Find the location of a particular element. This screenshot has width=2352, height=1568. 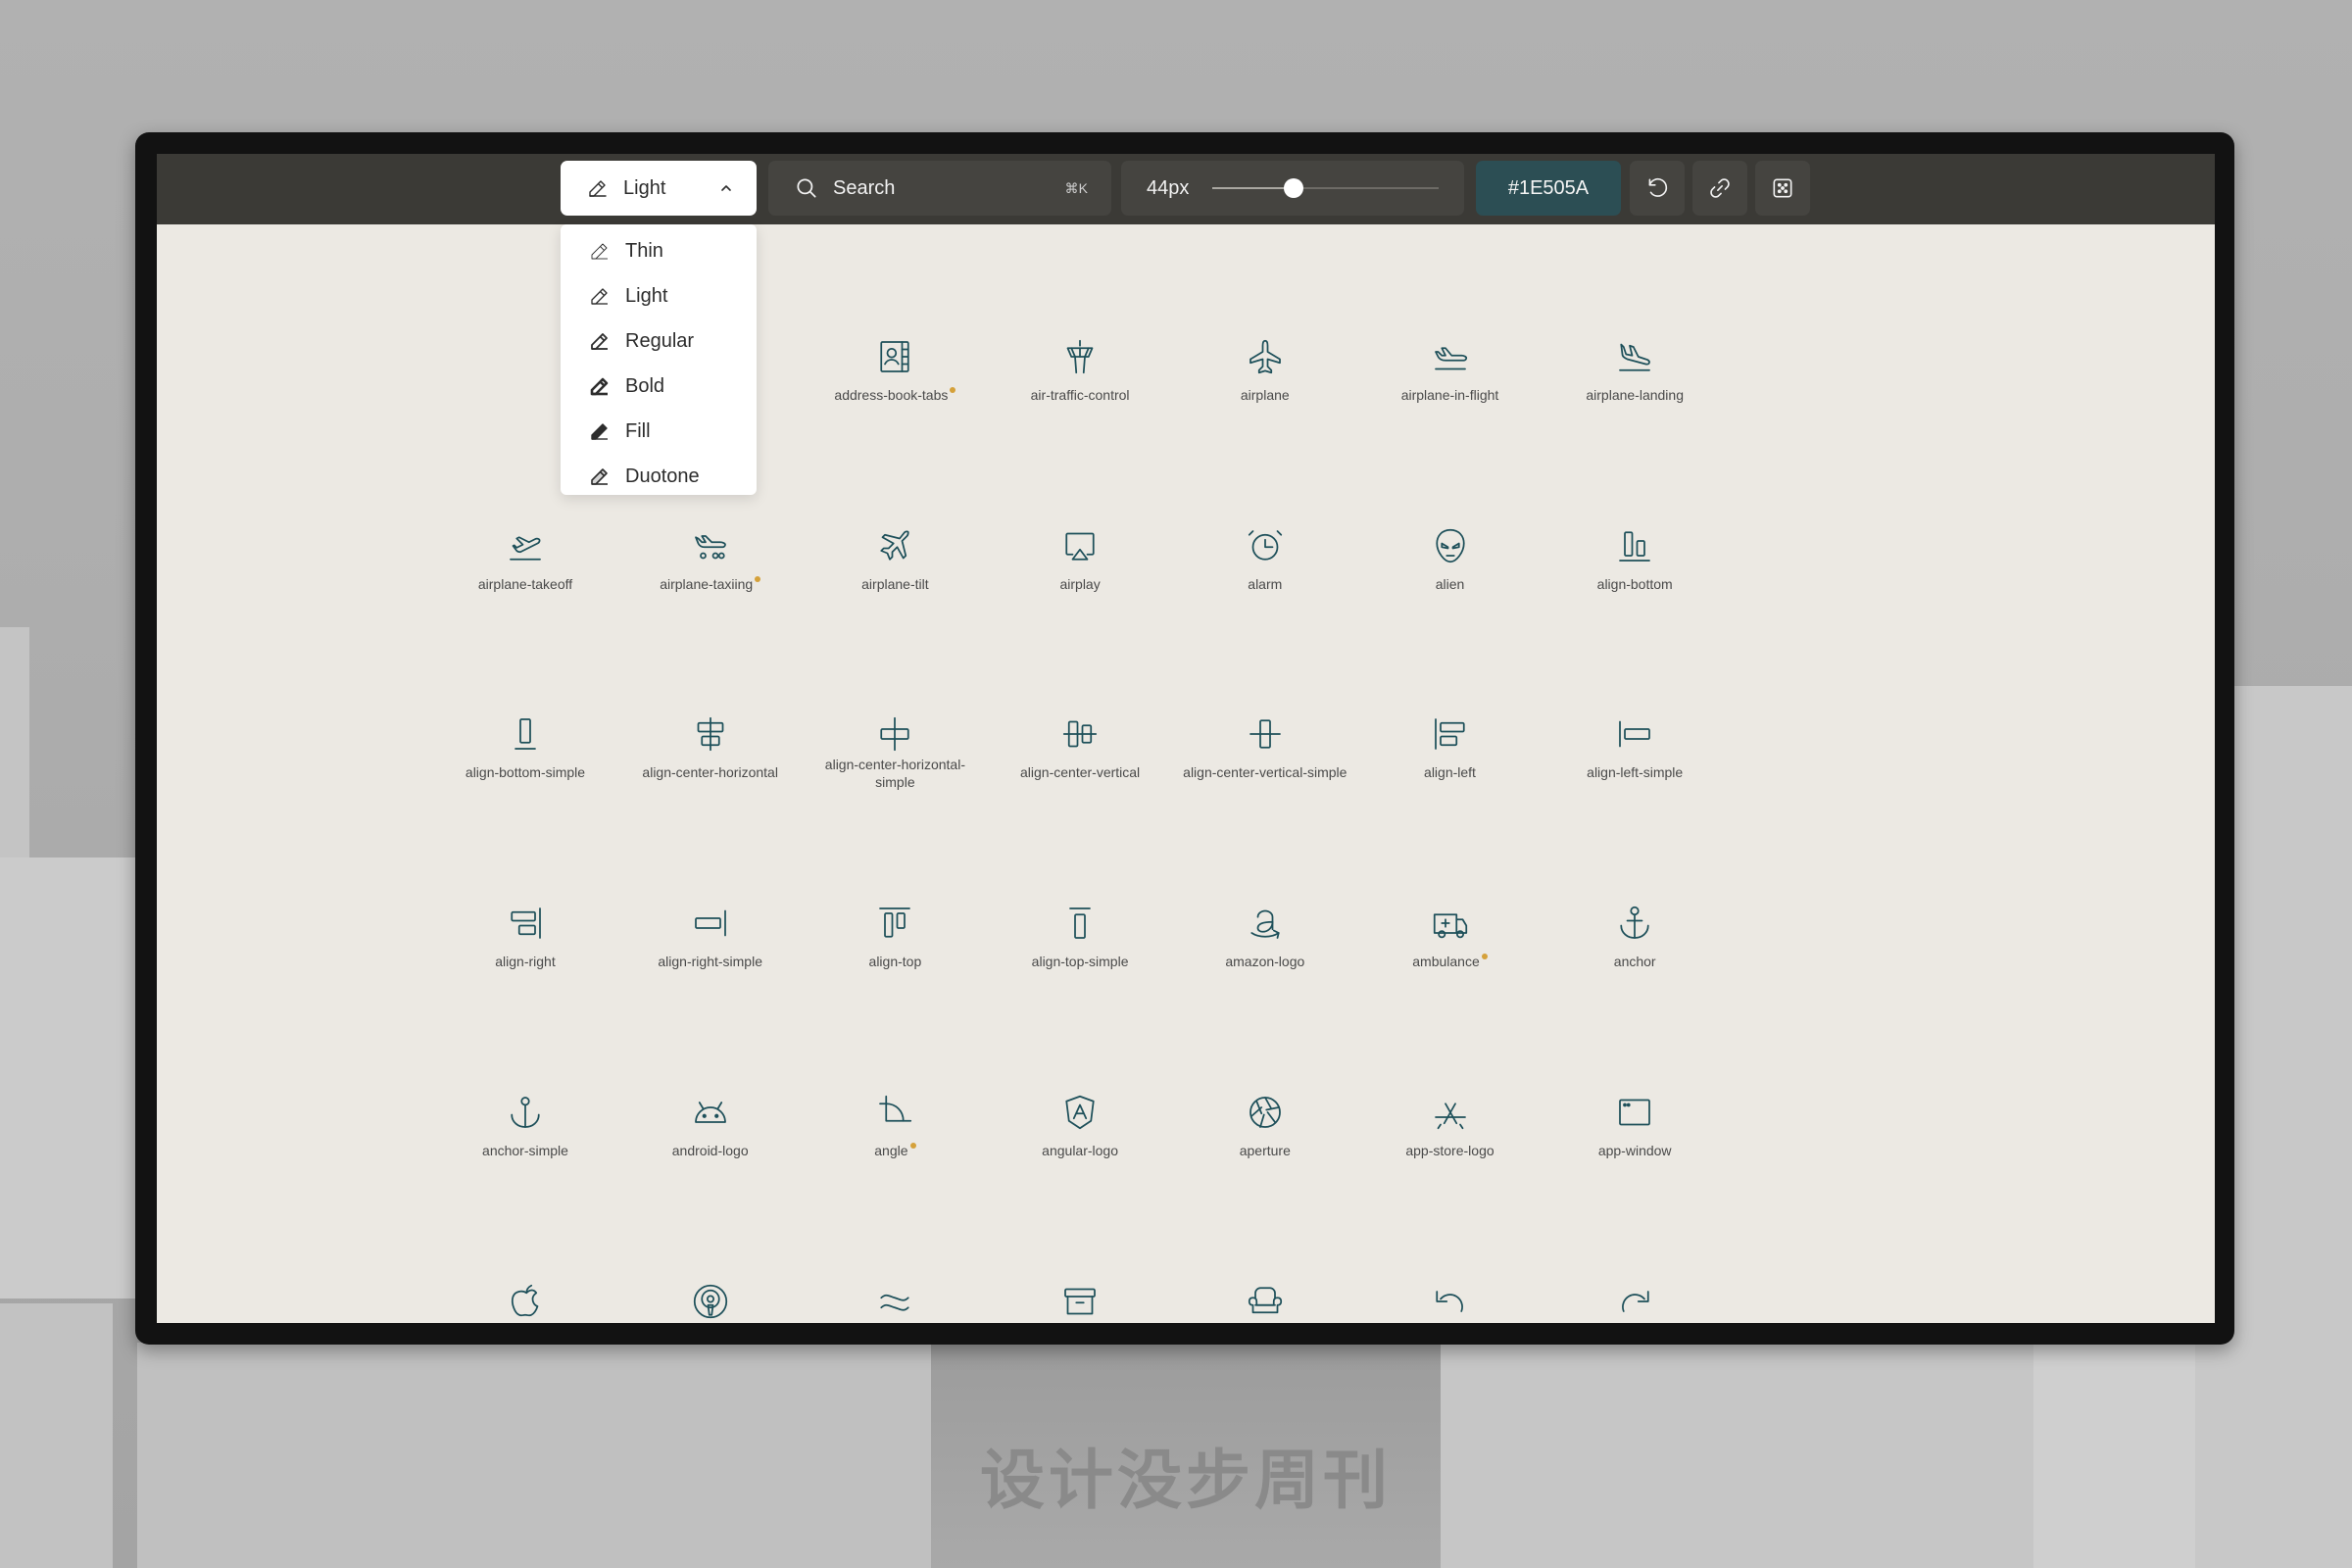

weight-select: Light is located at coordinates (659, 188).